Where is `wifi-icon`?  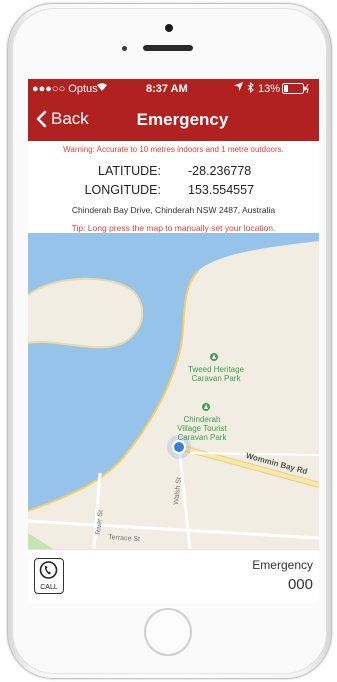
wifi-icon is located at coordinates (102, 88).